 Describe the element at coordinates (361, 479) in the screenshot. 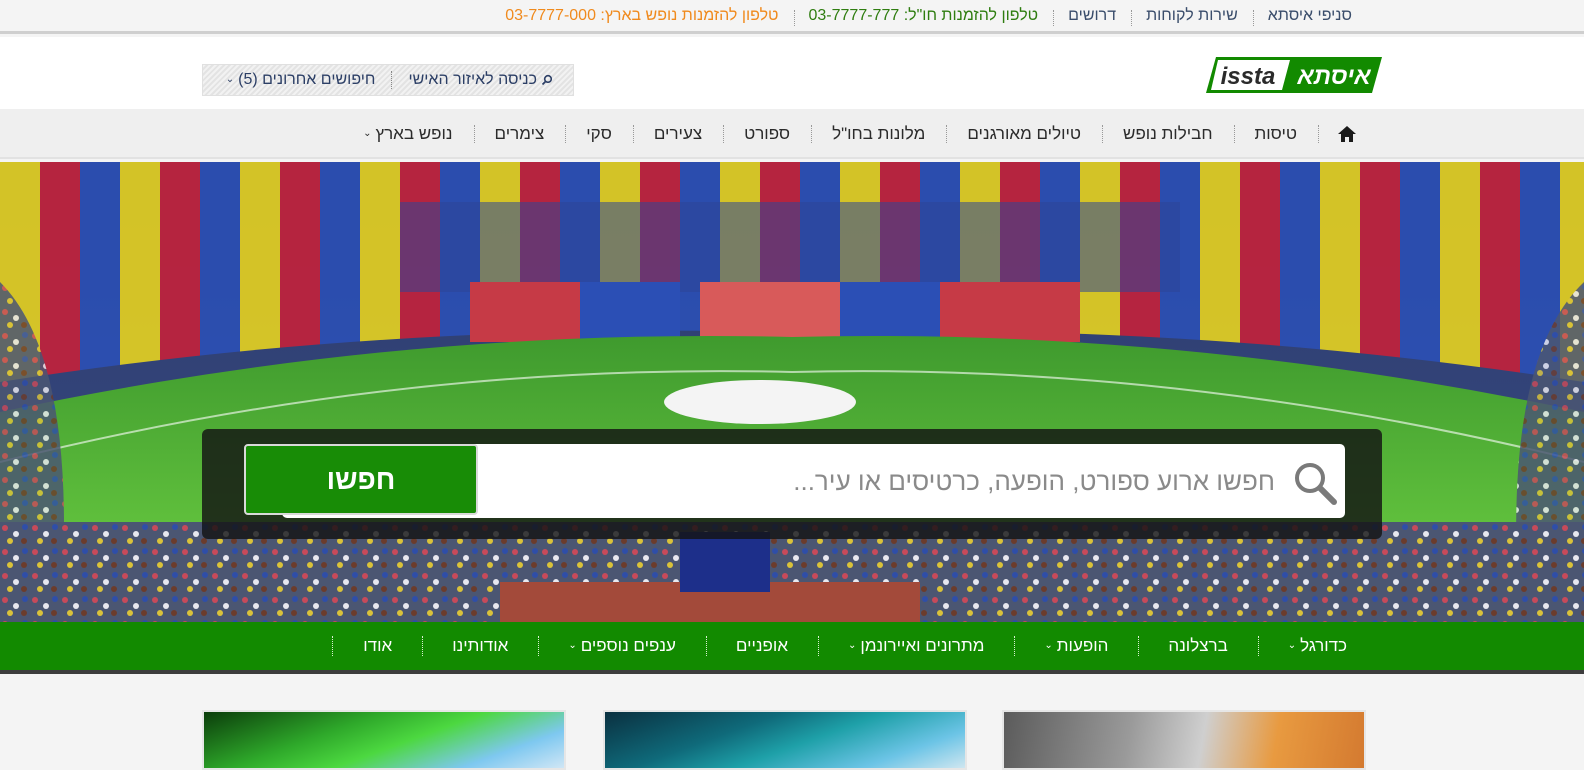

I see `search-button: חפשו` at that location.